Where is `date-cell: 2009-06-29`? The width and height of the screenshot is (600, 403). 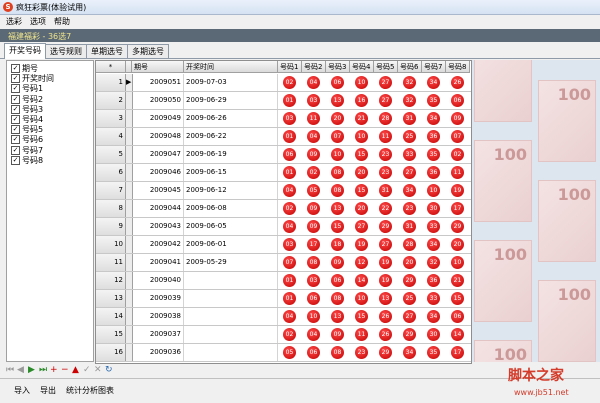 date-cell: 2009-06-29 is located at coordinates (231, 100).